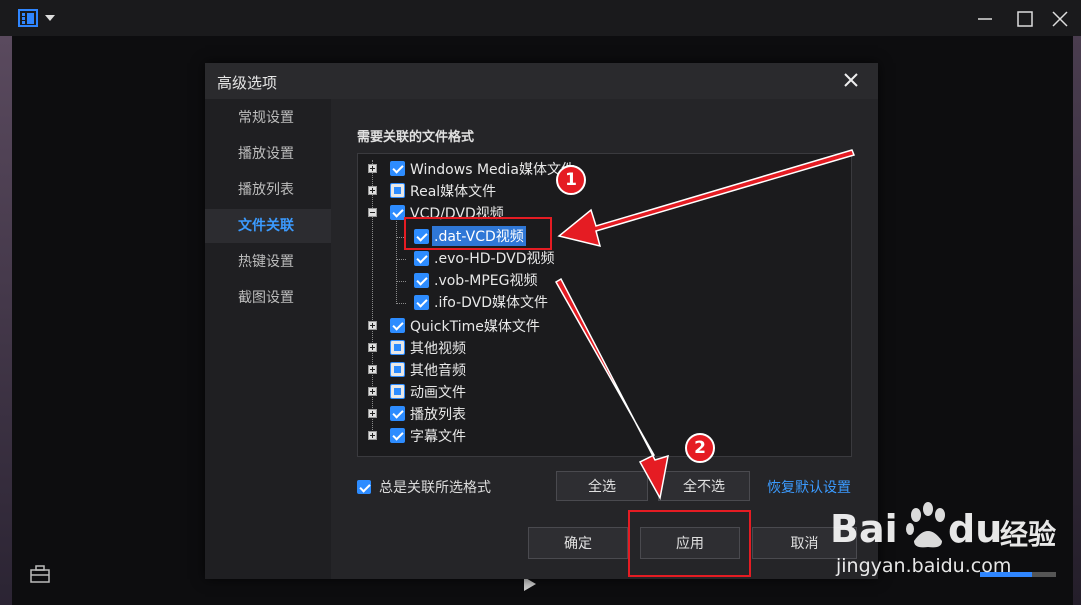 The height and width of the screenshot is (605, 1081). I want to click on nav-item-file-association: 文件关联, so click(268, 226).